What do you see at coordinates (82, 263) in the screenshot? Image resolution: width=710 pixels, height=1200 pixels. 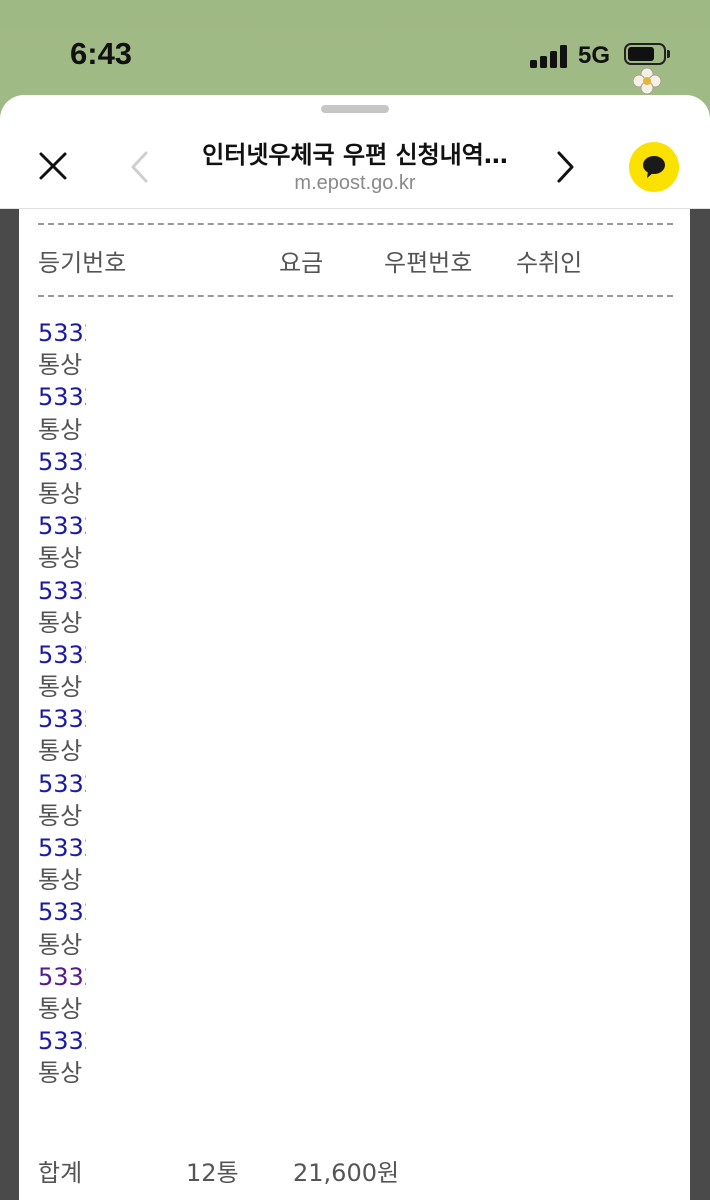 I see `header-tracking-number: 등기번호` at bounding box center [82, 263].